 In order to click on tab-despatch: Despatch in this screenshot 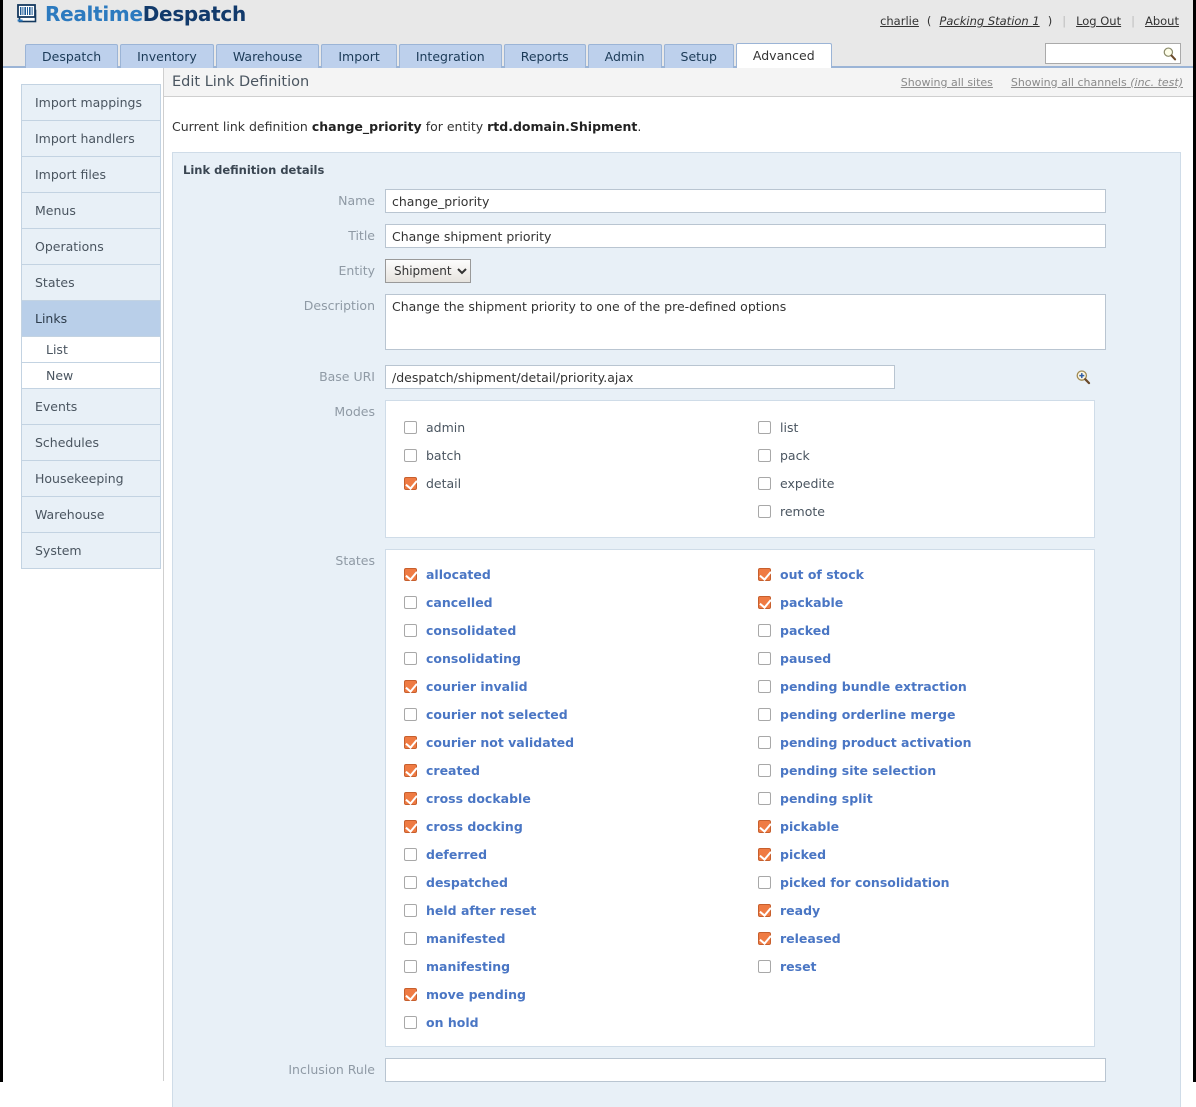, I will do `click(72, 56)`.